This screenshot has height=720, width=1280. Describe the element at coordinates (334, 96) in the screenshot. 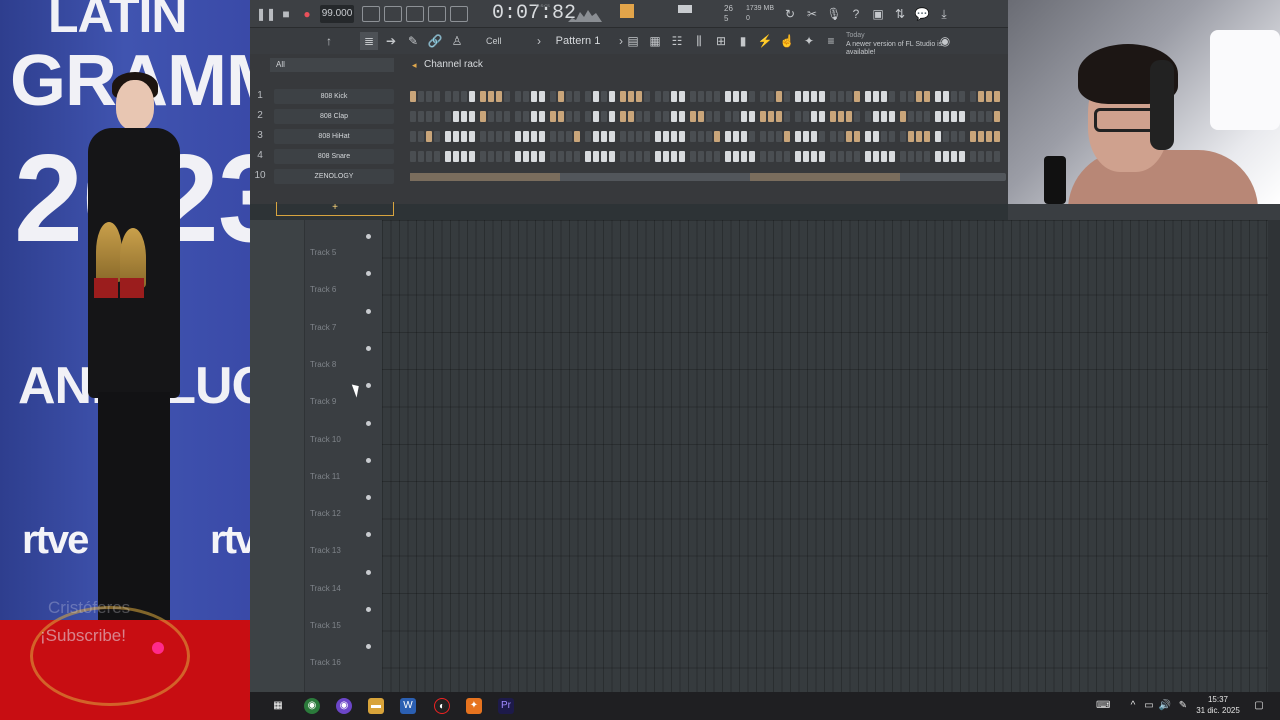

I see `channel-name-button: 808 Kick` at that location.